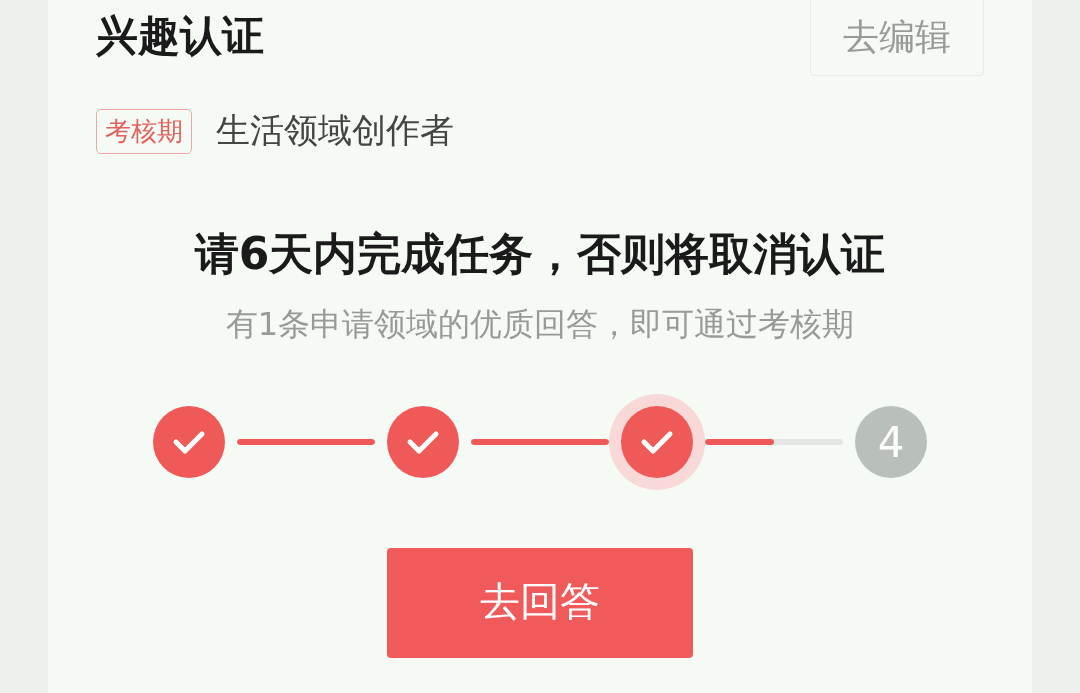 Image resolution: width=1080 pixels, height=693 pixels. What do you see at coordinates (540, 603) in the screenshot?
I see `answer-button: 去回答` at bounding box center [540, 603].